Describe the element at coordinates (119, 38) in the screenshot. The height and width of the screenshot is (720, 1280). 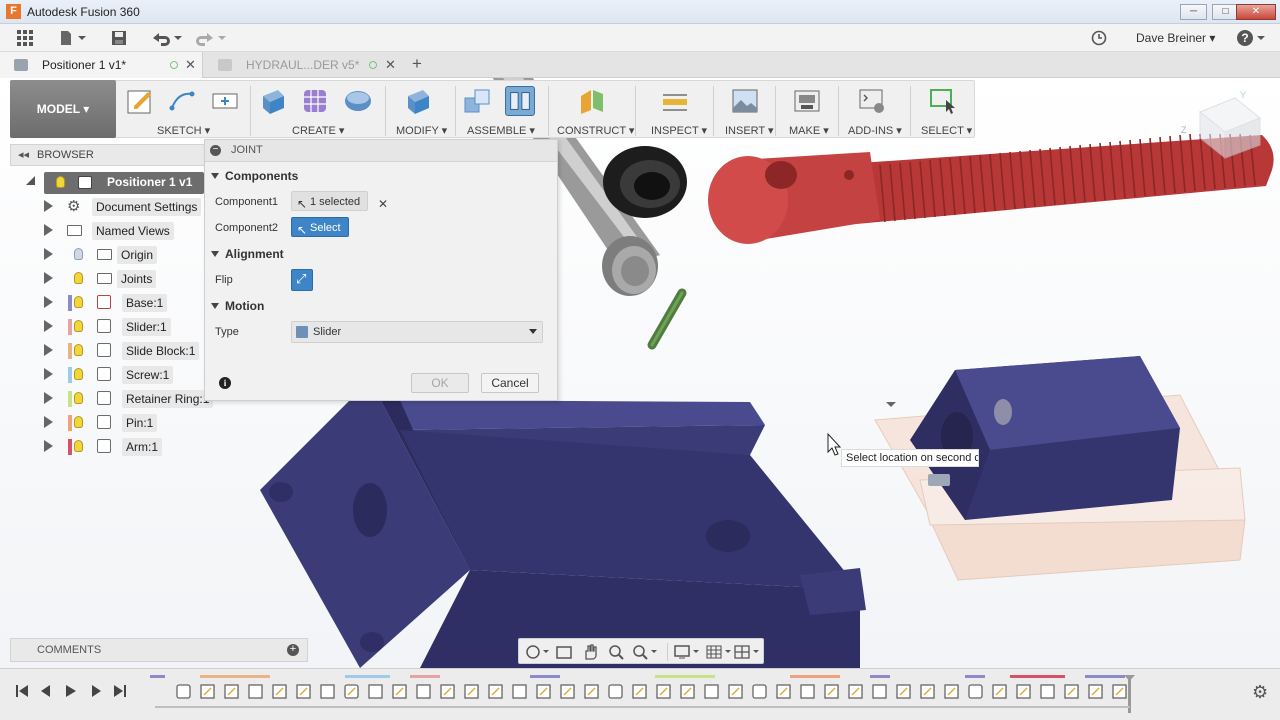
I see `save-icon` at that location.